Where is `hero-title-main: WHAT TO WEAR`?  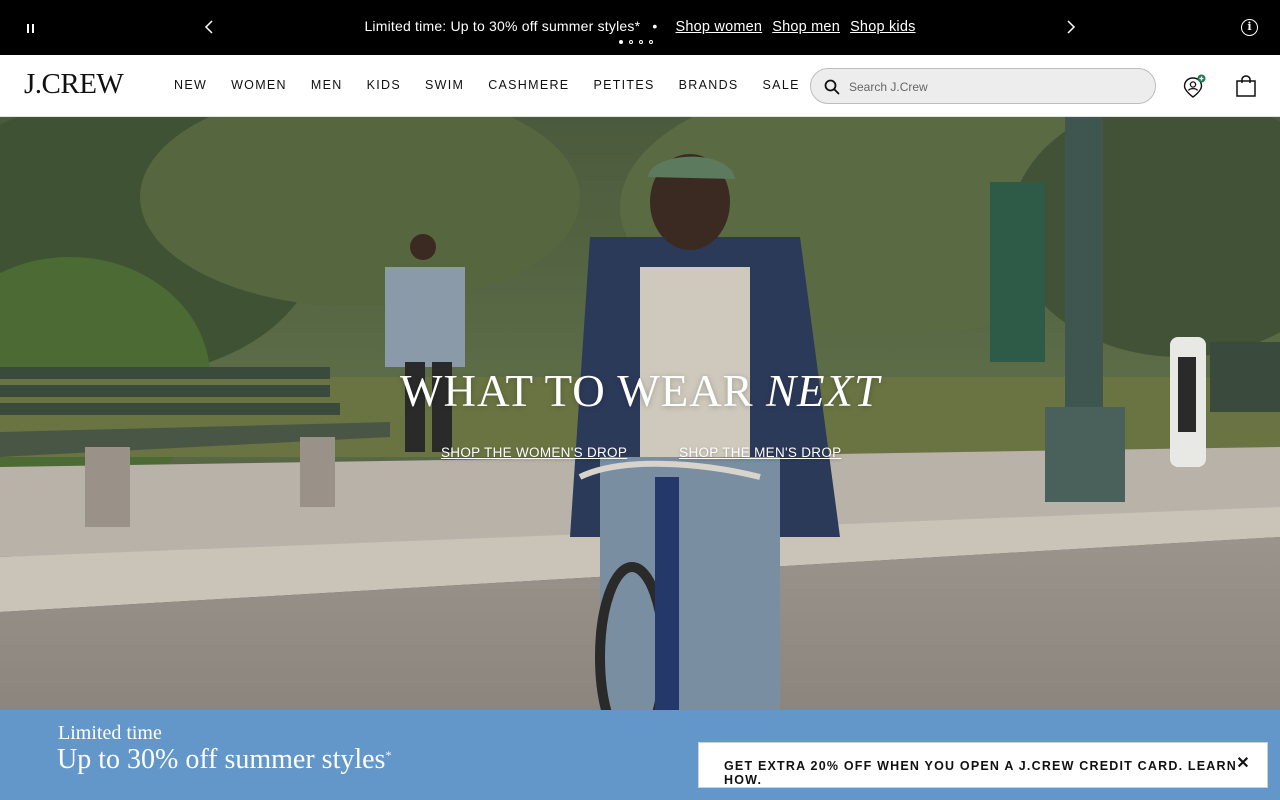 hero-title-main: WHAT TO WEAR is located at coordinates (583, 391).